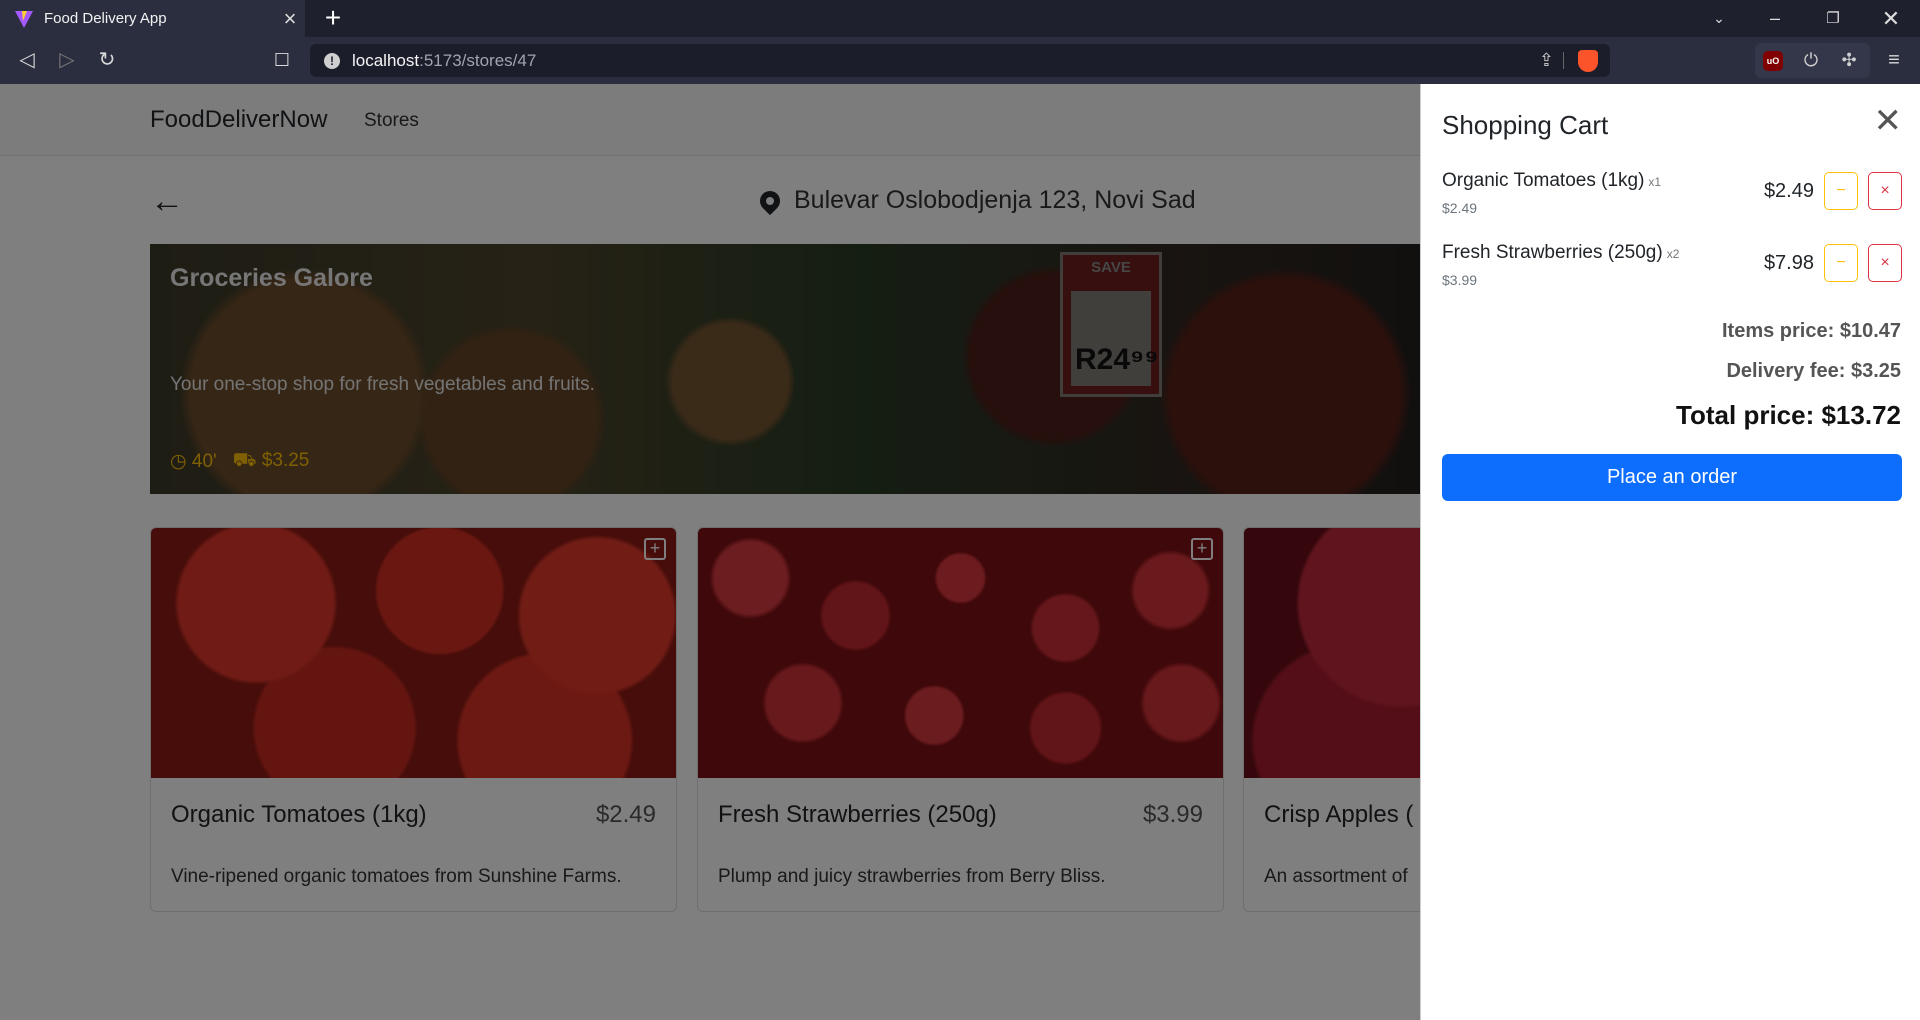  I want to click on browser-tab: Food Delivery App ×, so click(152, 18).